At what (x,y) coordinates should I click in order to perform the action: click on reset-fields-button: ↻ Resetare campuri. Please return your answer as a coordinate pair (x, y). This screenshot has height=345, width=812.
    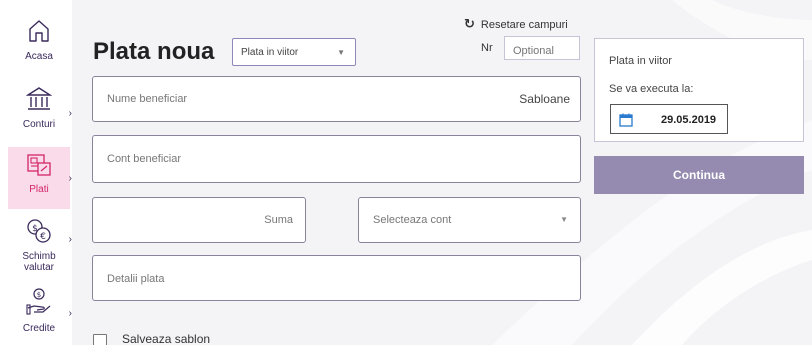
    Looking at the image, I should click on (516, 24).